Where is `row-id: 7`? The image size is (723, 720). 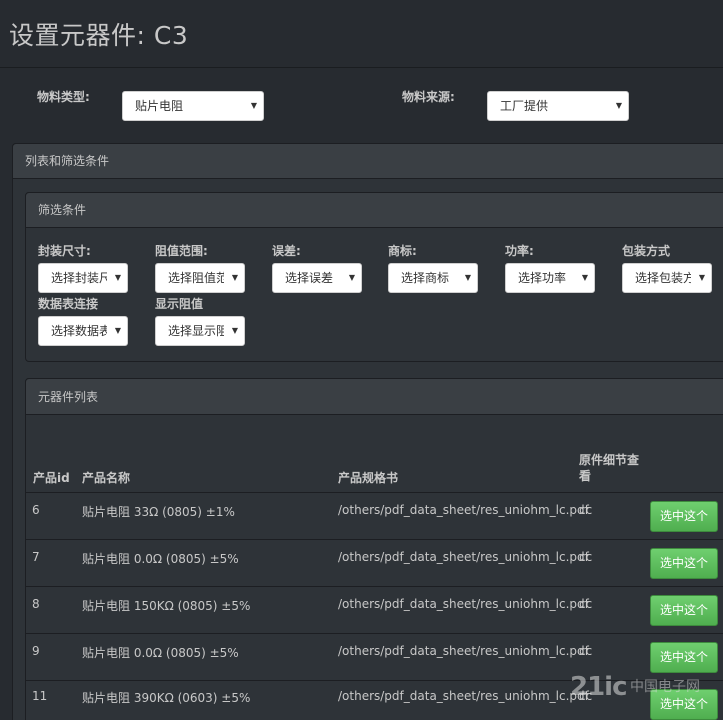 row-id: 7 is located at coordinates (36, 557).